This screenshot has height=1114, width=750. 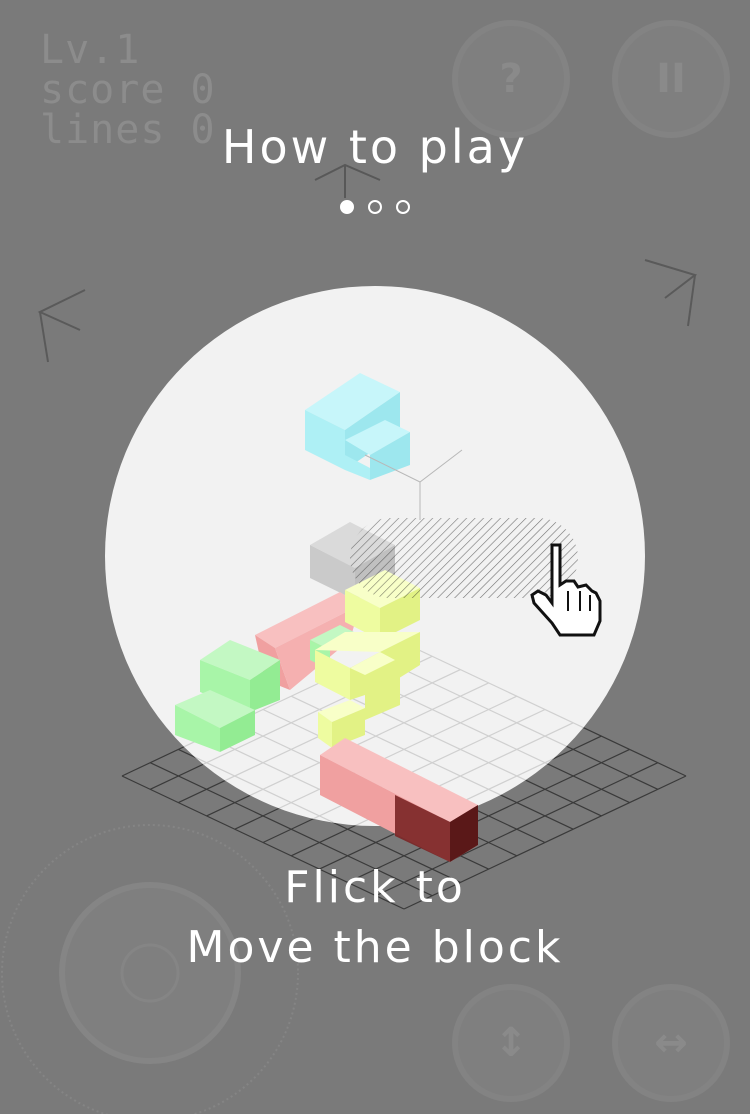 What do you see at coordinates (375, 147) in the screenshot?
I see `tutorial-title: How to play` at bounding box center [375, 147].